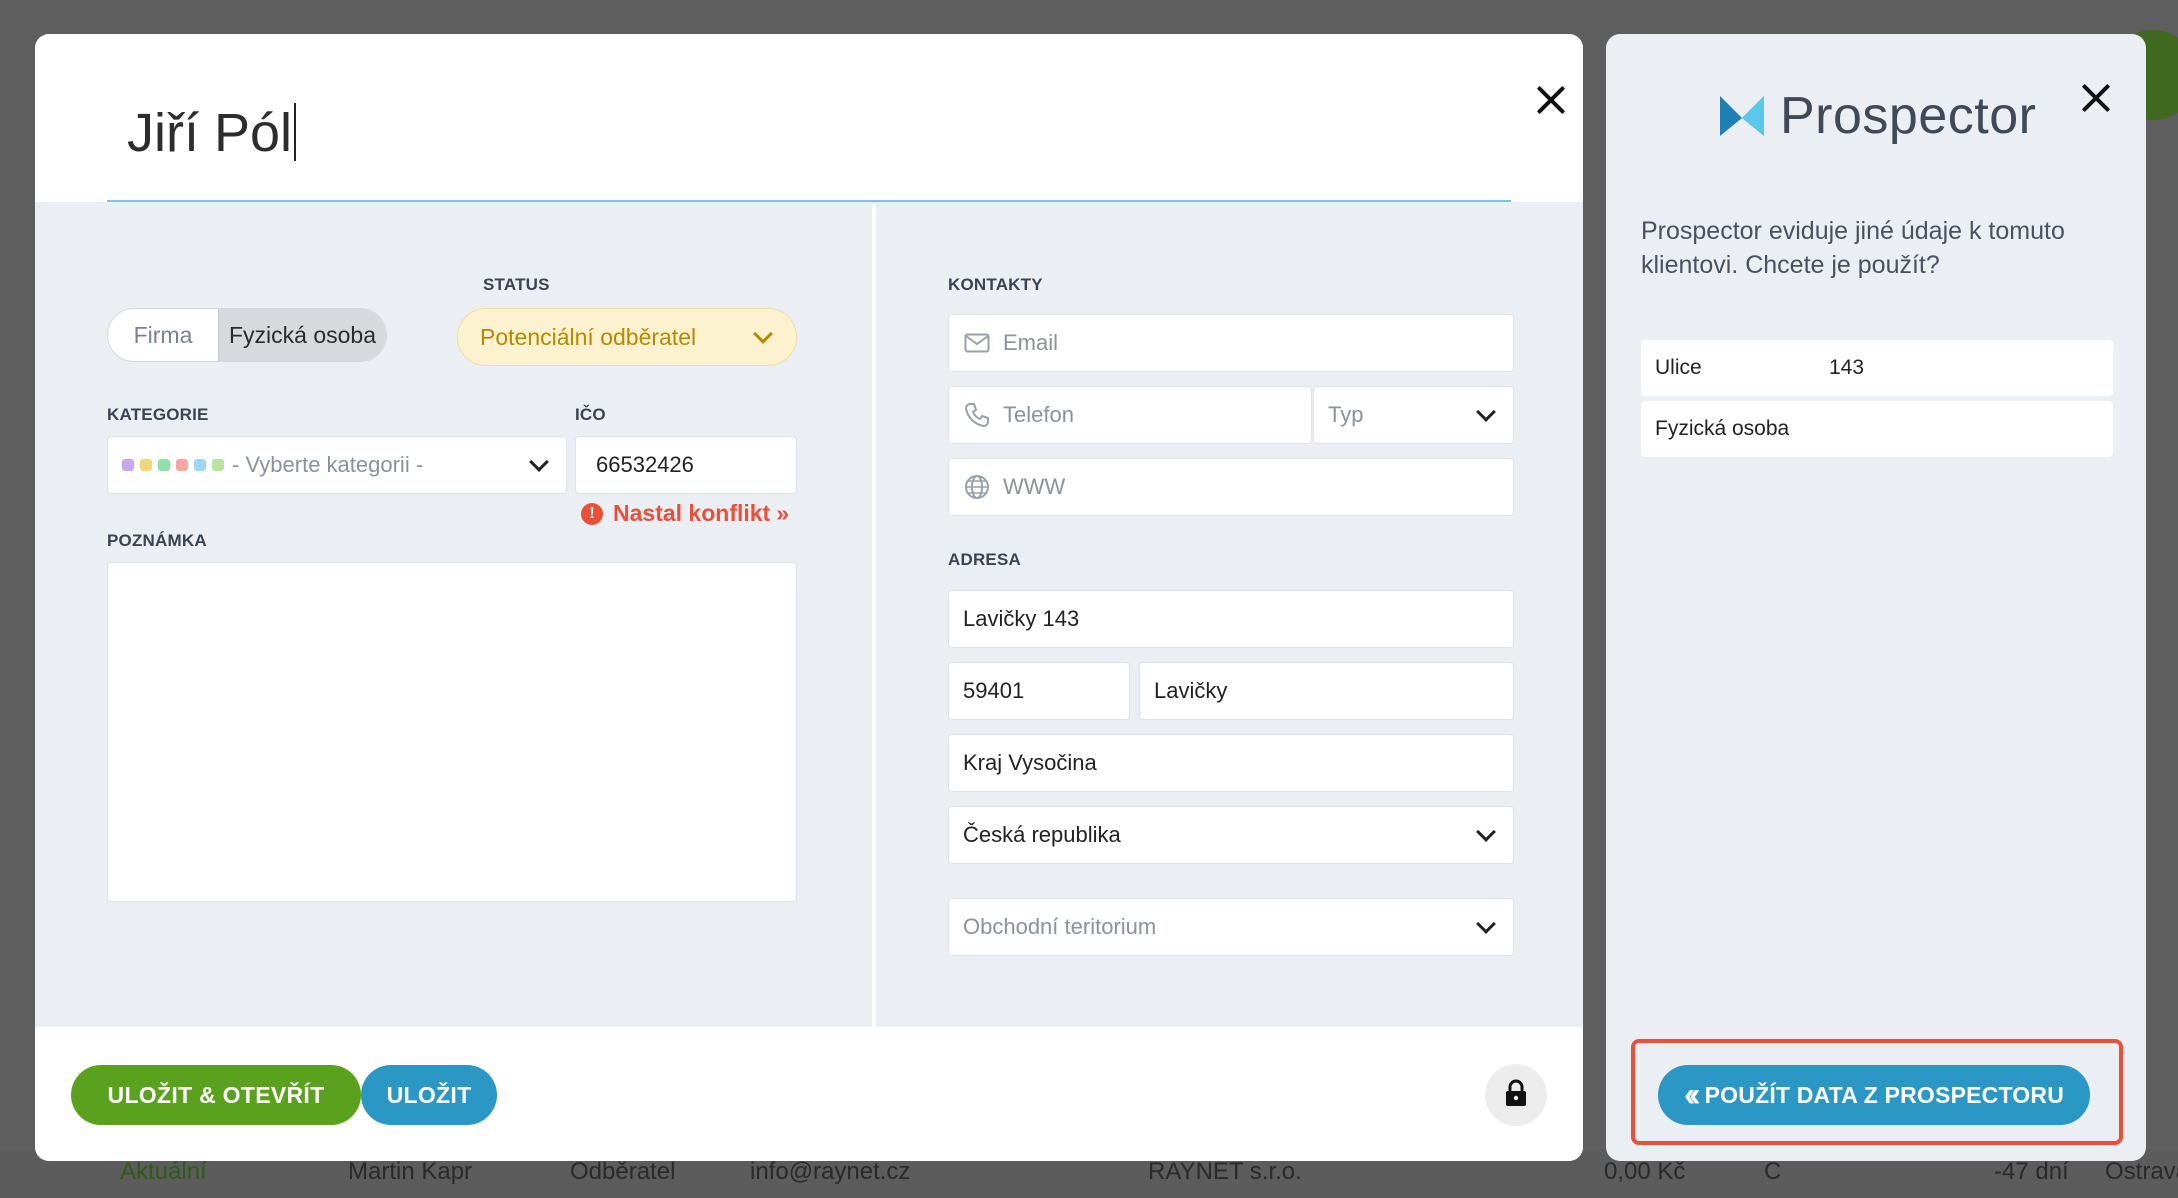 This screenshot has height=1198, width=2178. What do you see at coordinates (995, 284) in the screenshot?
I see `contacts-label: KONTAKTY` at bounding box center [995, 284].